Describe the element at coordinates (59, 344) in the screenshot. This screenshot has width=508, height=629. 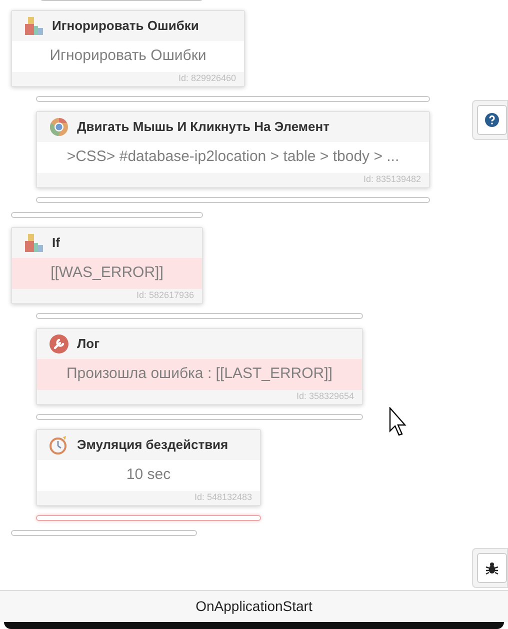
I see `wrench-icon` at that location.